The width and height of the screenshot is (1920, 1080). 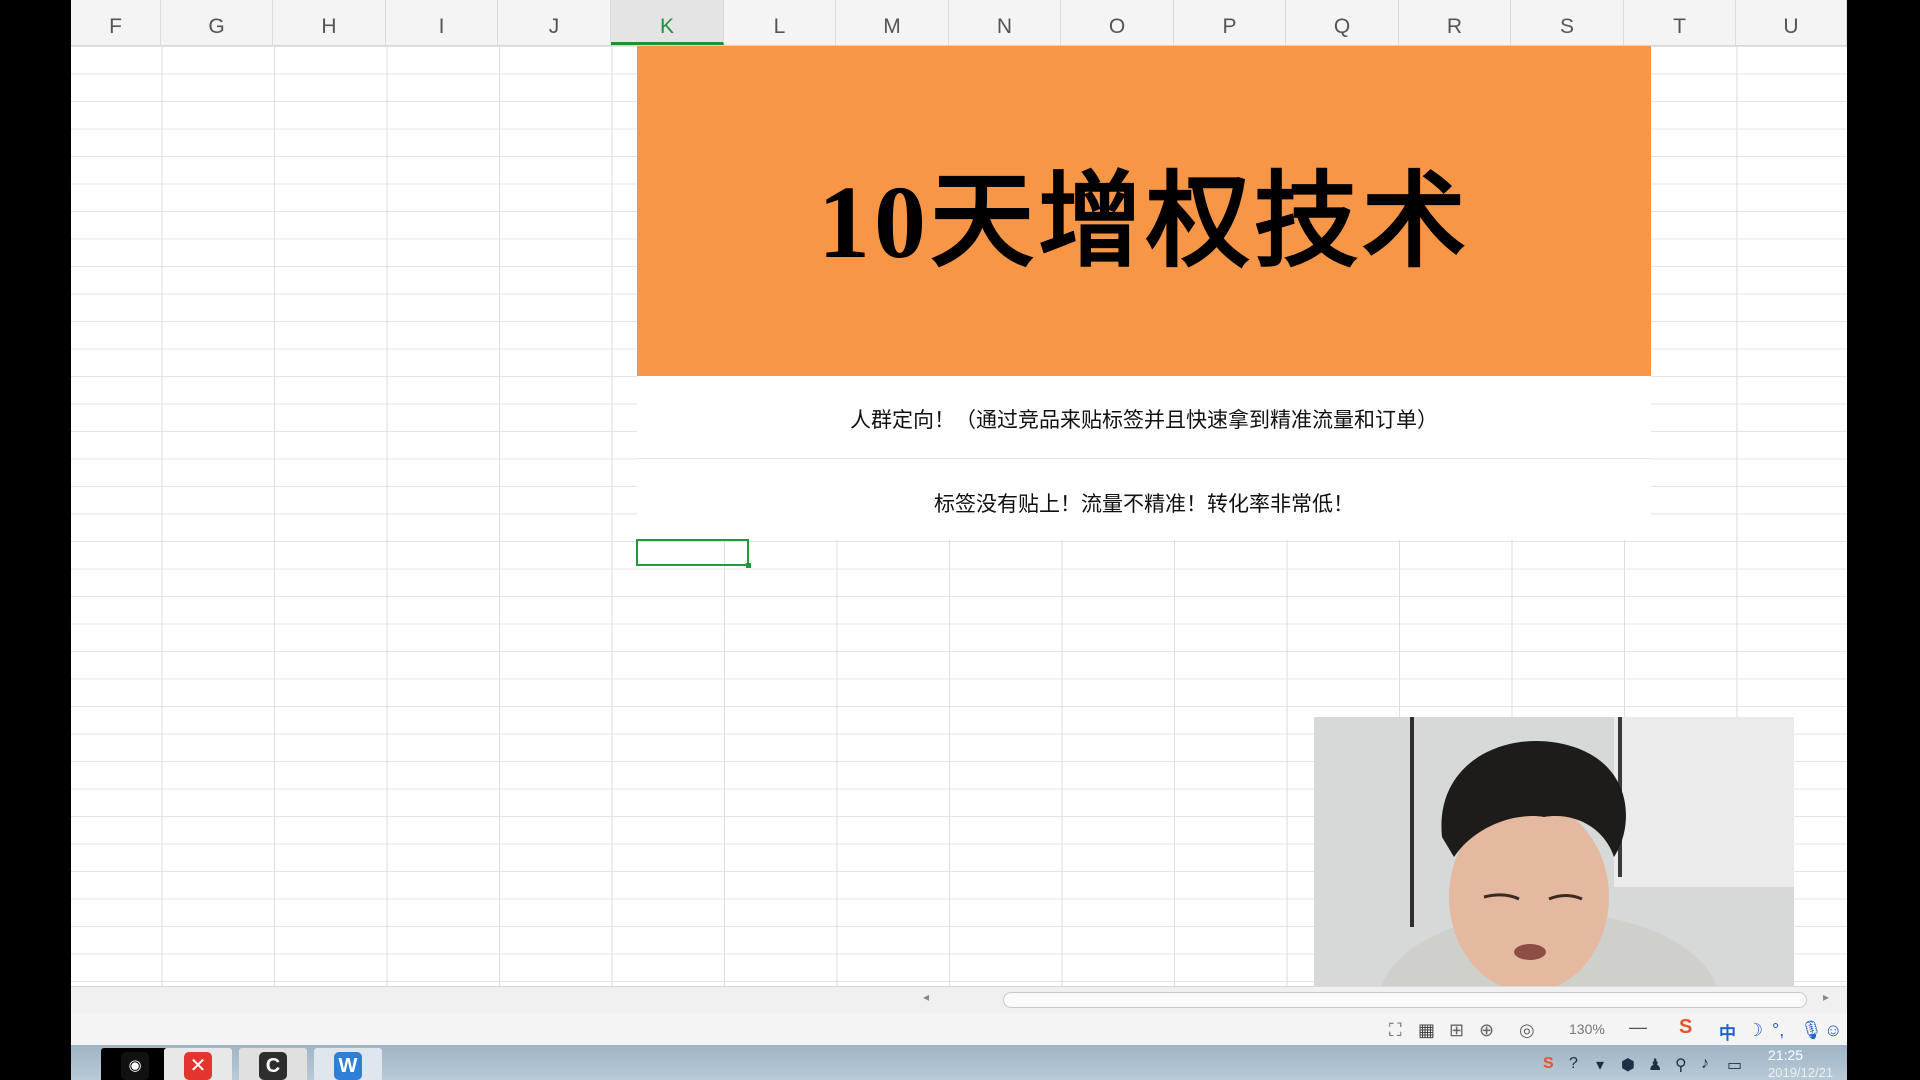 What do you see at coordinates (554, 22) in the screenshot?
I see `column-header-j: J` at bounding box center [554, 22].